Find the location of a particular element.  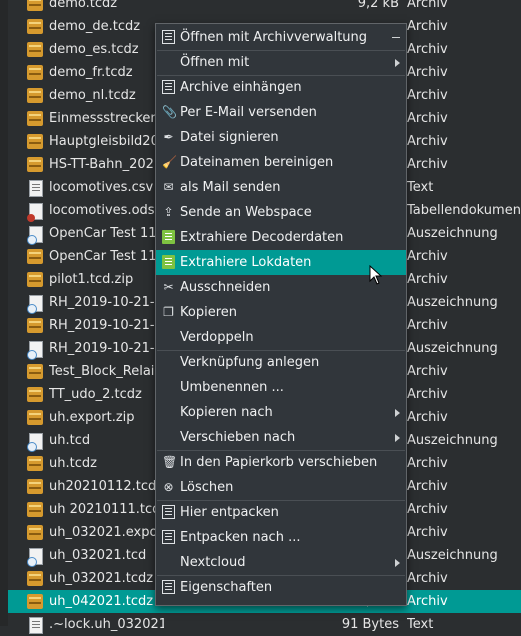

file-name: demo_de.tcdz is located at coordinates (95, 26).